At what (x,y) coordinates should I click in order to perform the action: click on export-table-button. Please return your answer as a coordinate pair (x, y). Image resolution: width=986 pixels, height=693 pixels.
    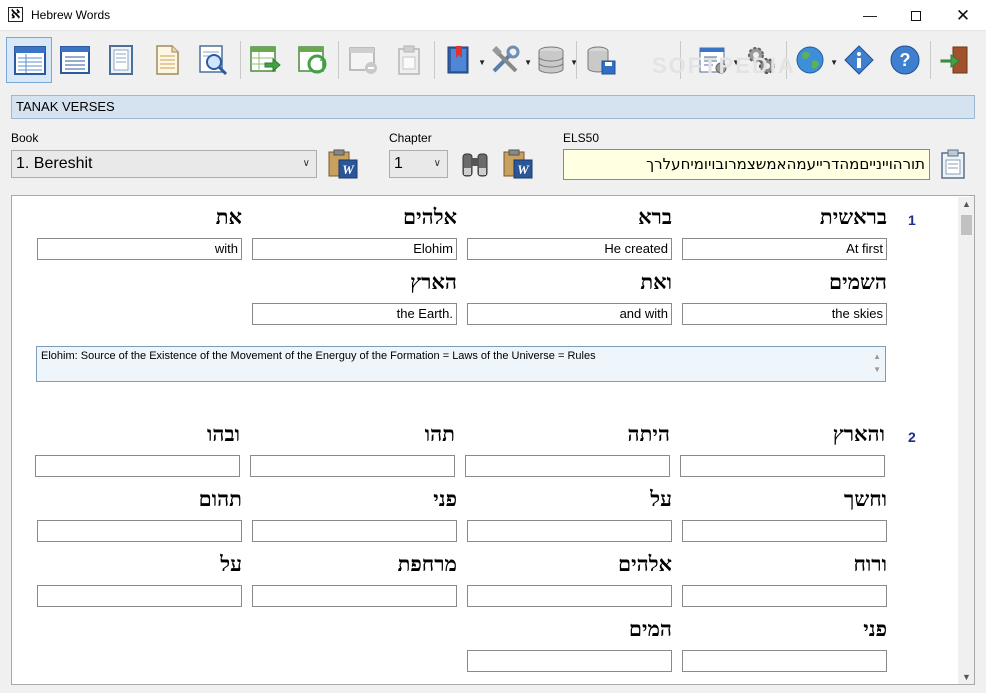
    Looking at the image, I should click on (265, 60).